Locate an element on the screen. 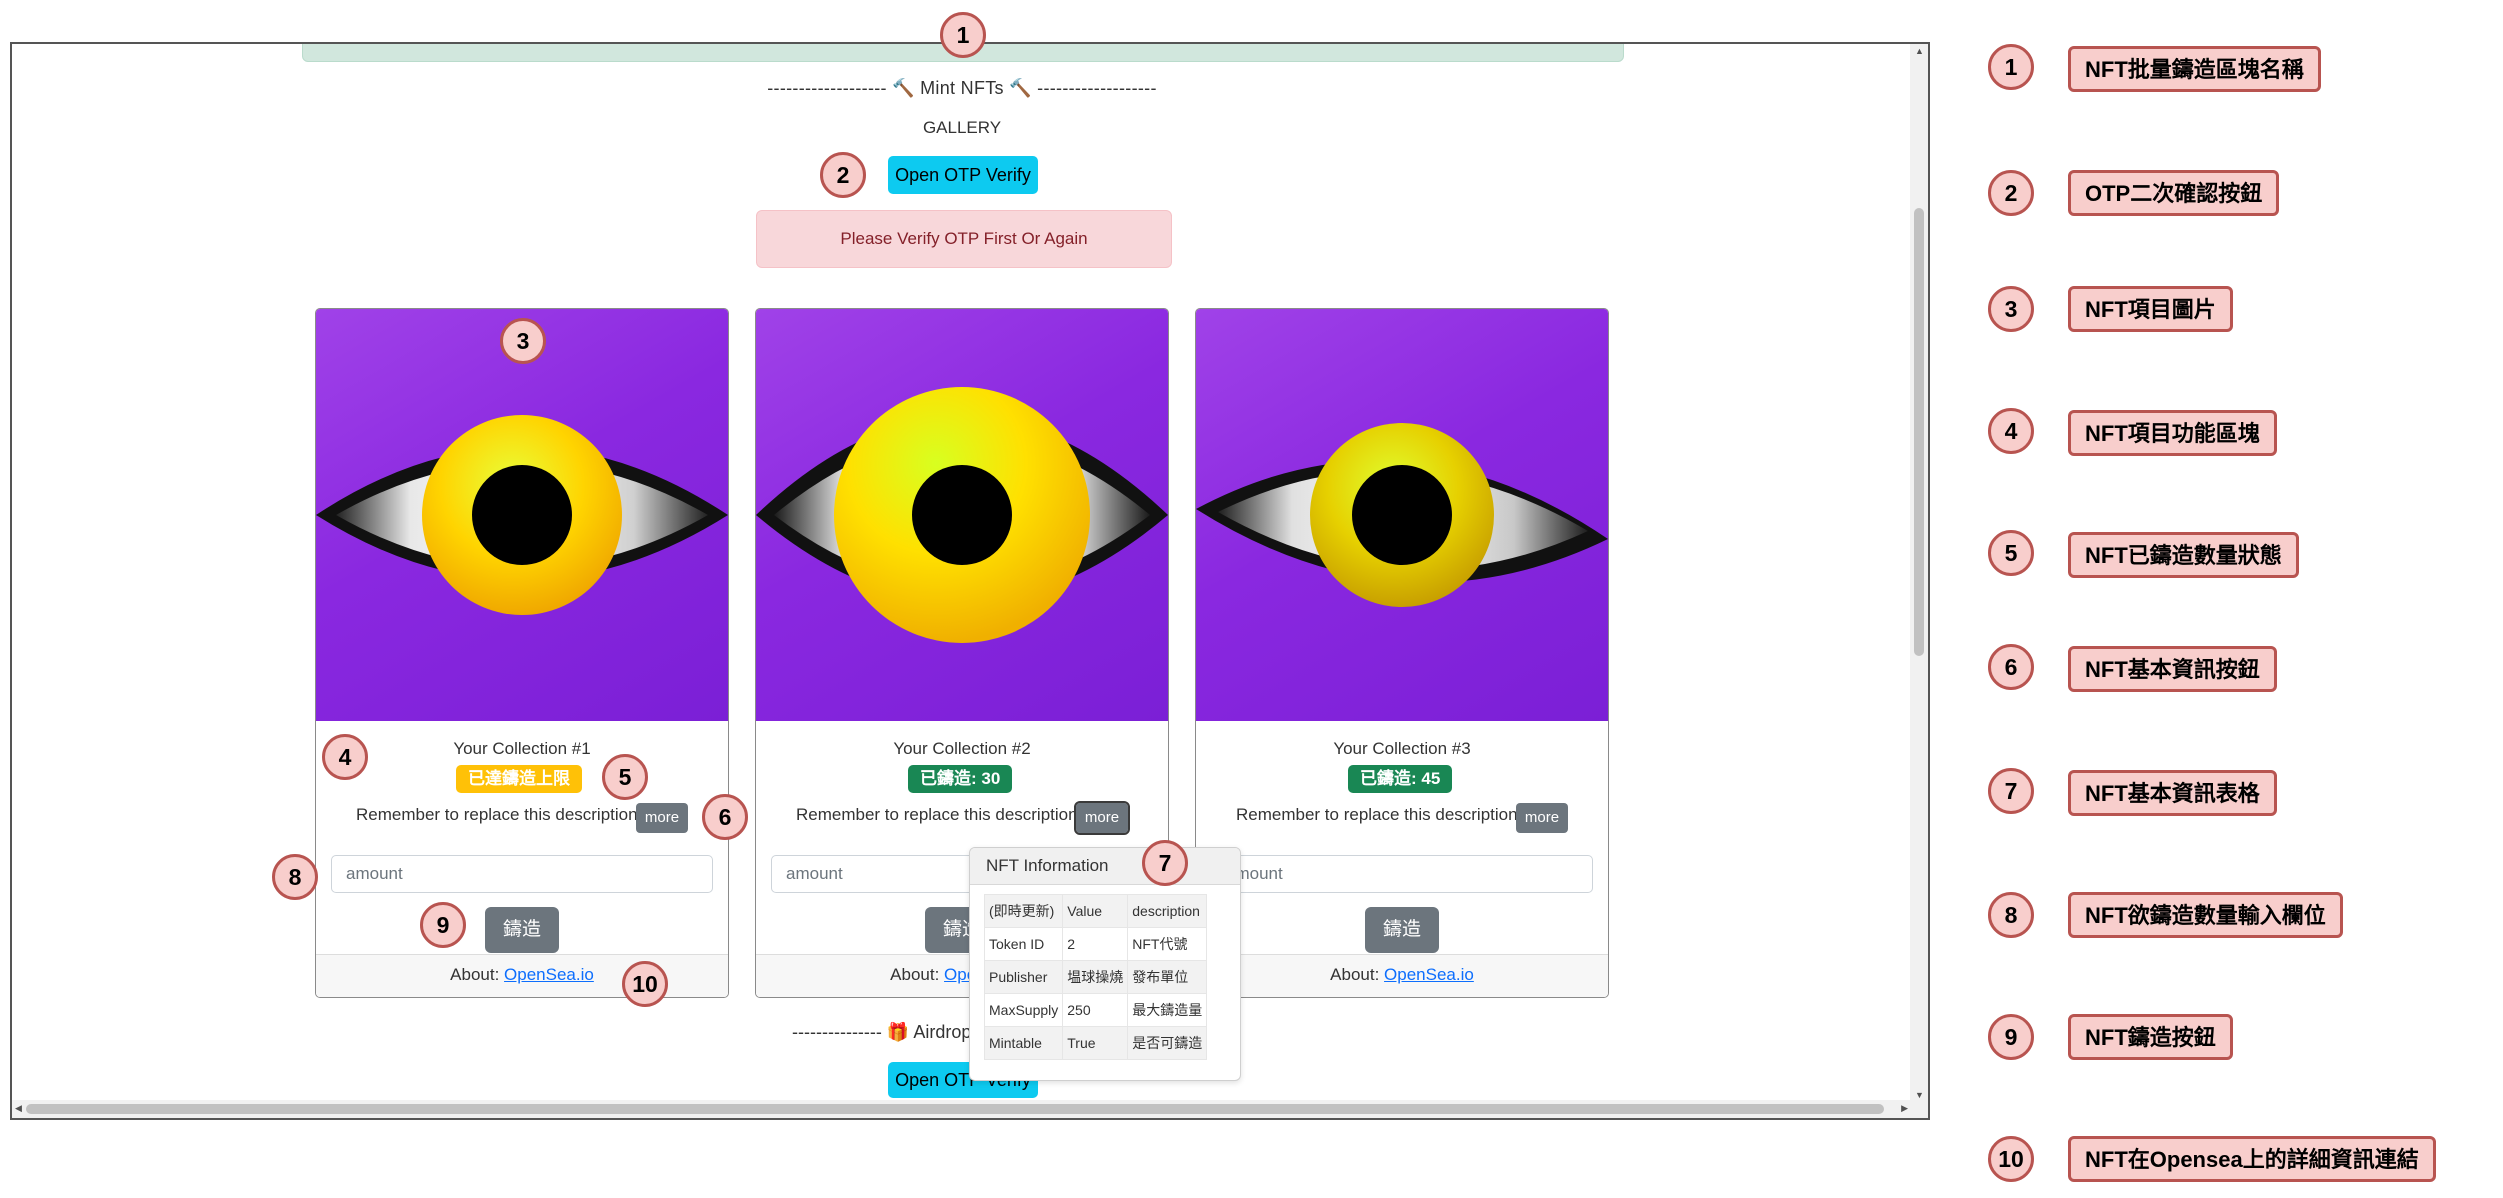 The image size is (2503, 1198). legend-label-9: NFT鑄造按鈕 is located at coordinates (2150, 1037).